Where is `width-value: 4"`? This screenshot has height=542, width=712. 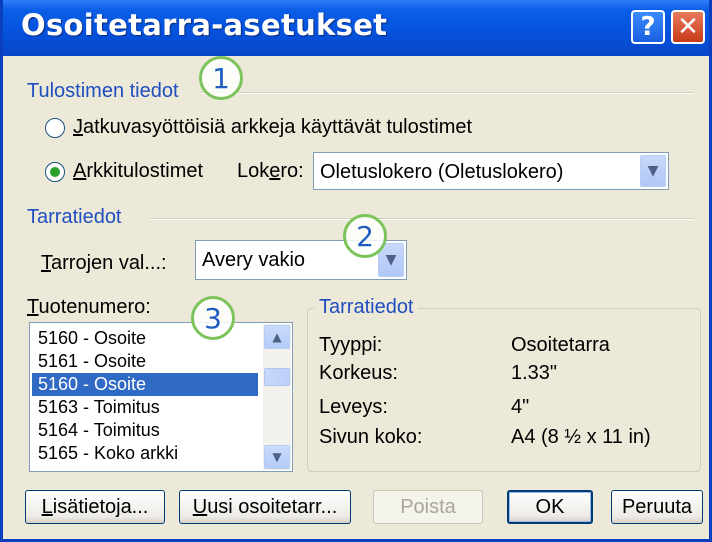
width-value: 4" is located at coordinates (520, 407).